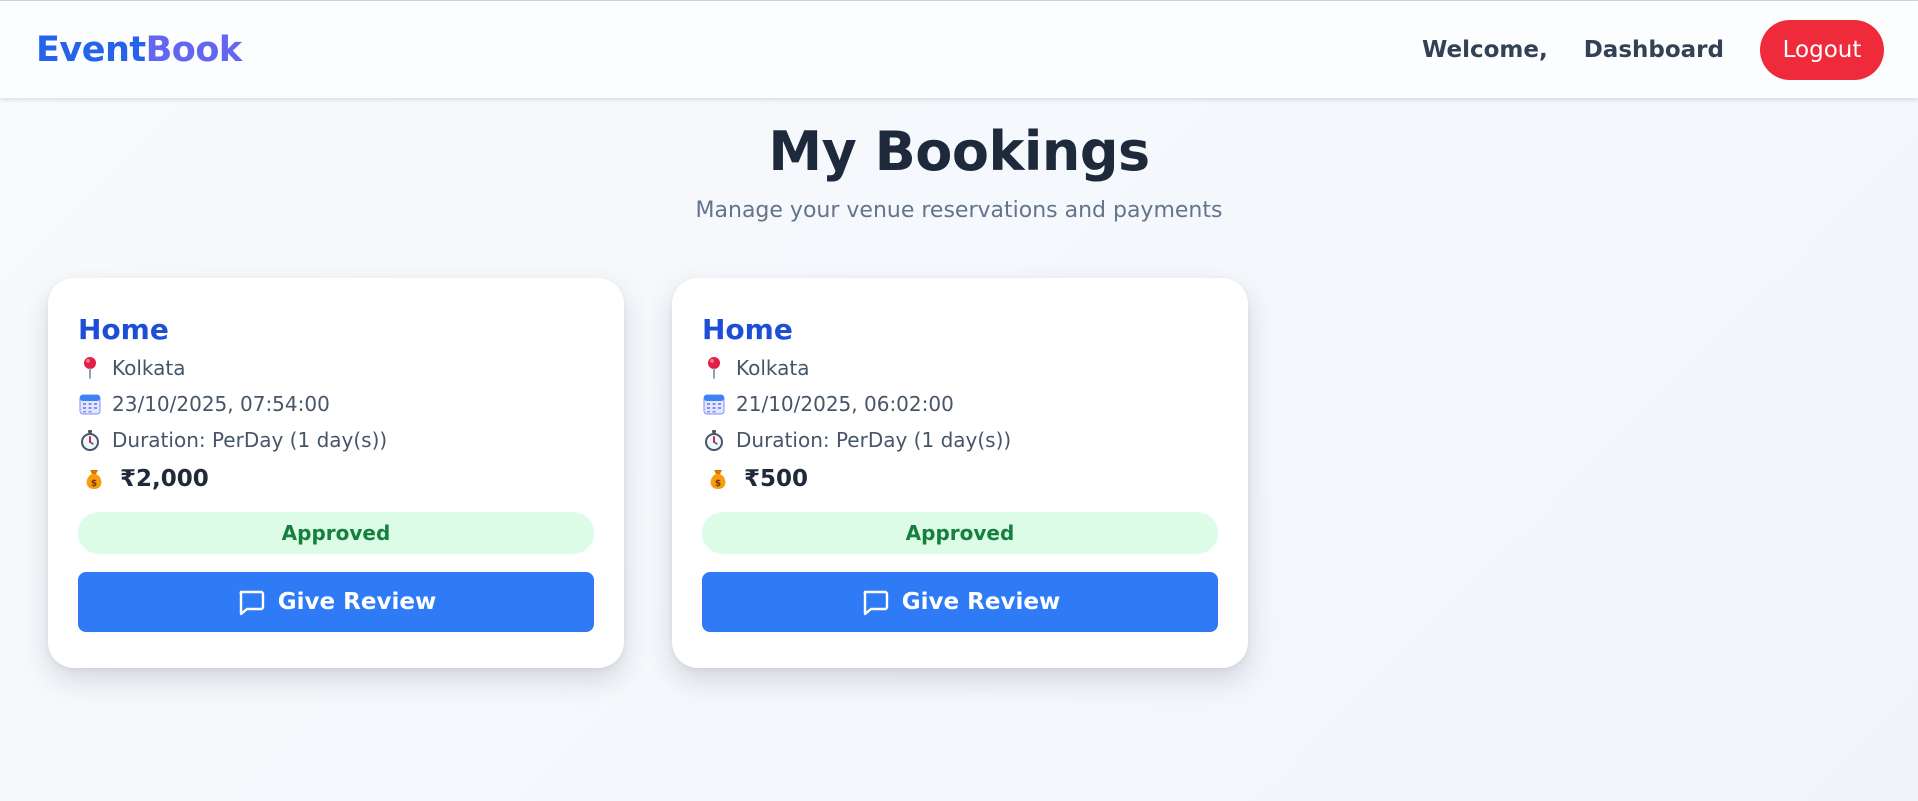  What do you see at coordinates (959, 151) in the screenshot?
I see `page-title: My Bookings` at bounding box center [959, 151].